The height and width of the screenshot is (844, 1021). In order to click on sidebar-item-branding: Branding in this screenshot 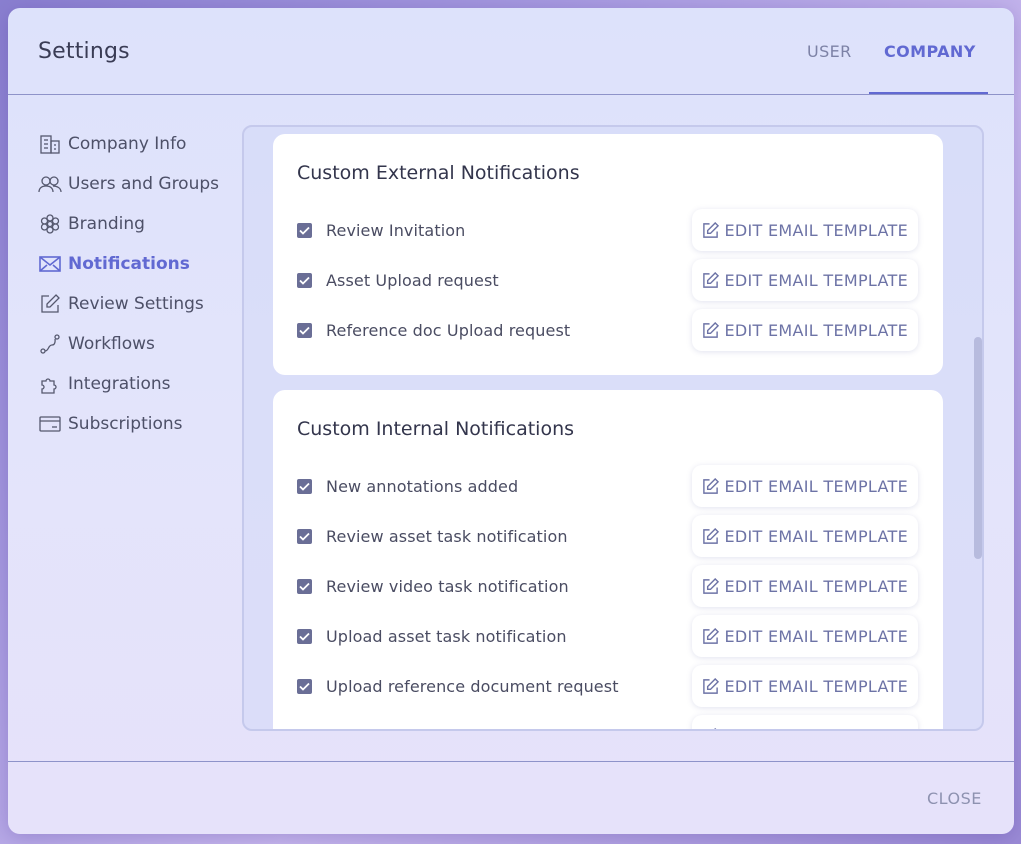, I will do `click(138, 224)`.